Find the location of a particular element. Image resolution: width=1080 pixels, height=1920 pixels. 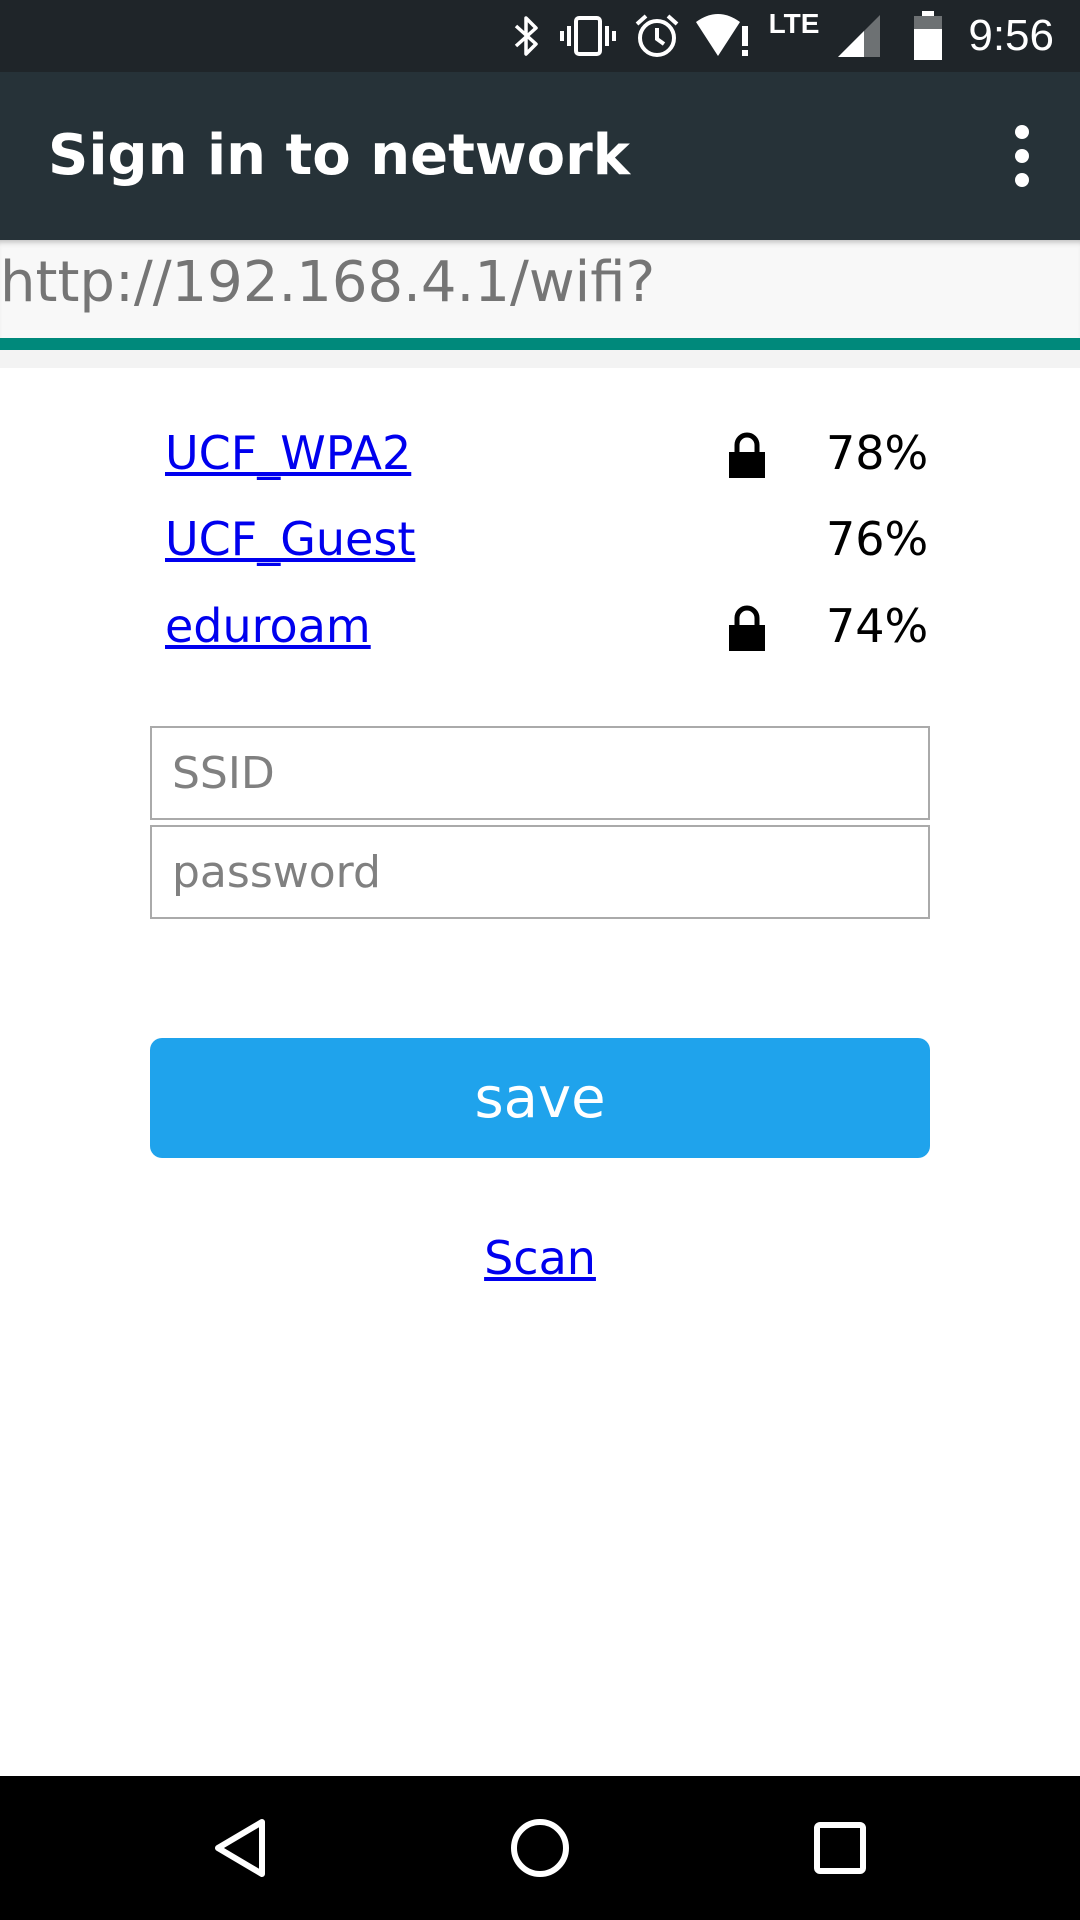

scan-row: Scan is located at coordinates (540, 1258).